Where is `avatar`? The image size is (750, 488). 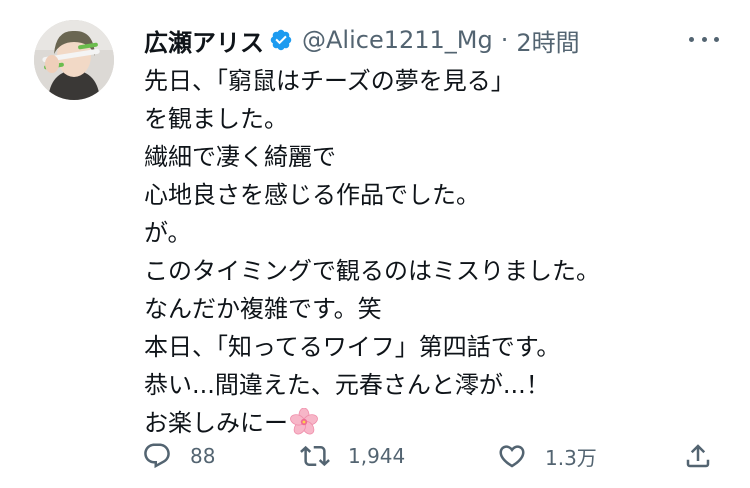 avatar is located at coordinates (74, 60).